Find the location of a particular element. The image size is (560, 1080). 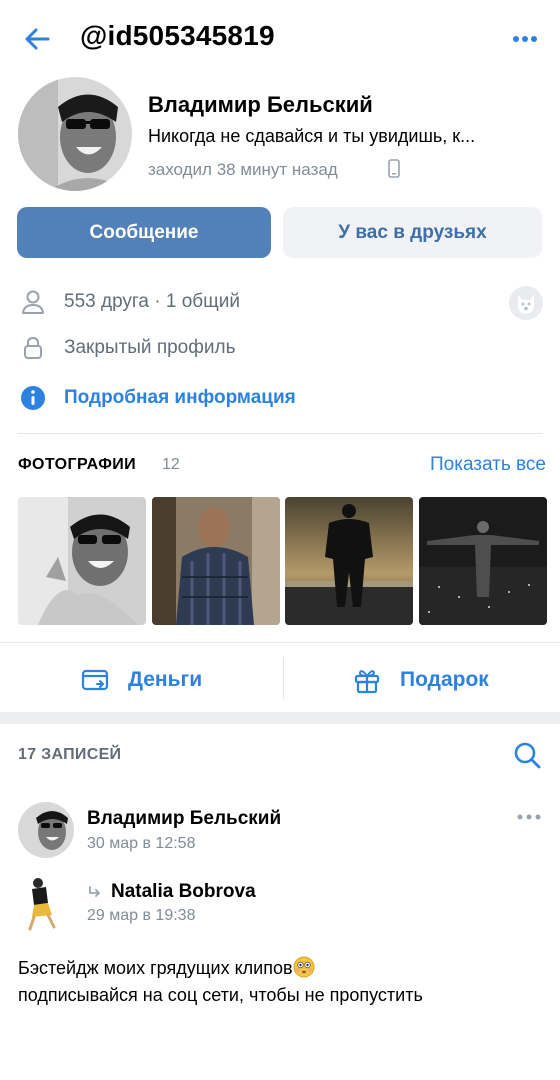

flushed-face-emoji-icon is located at coordinates (304, 967).